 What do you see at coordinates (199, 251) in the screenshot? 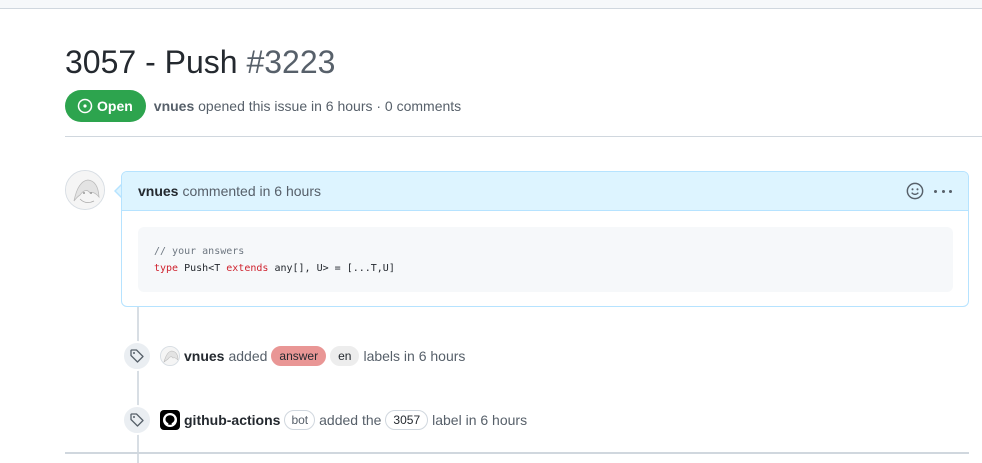
I see `code-comment: // your answers` at bounding box center [199, 251].